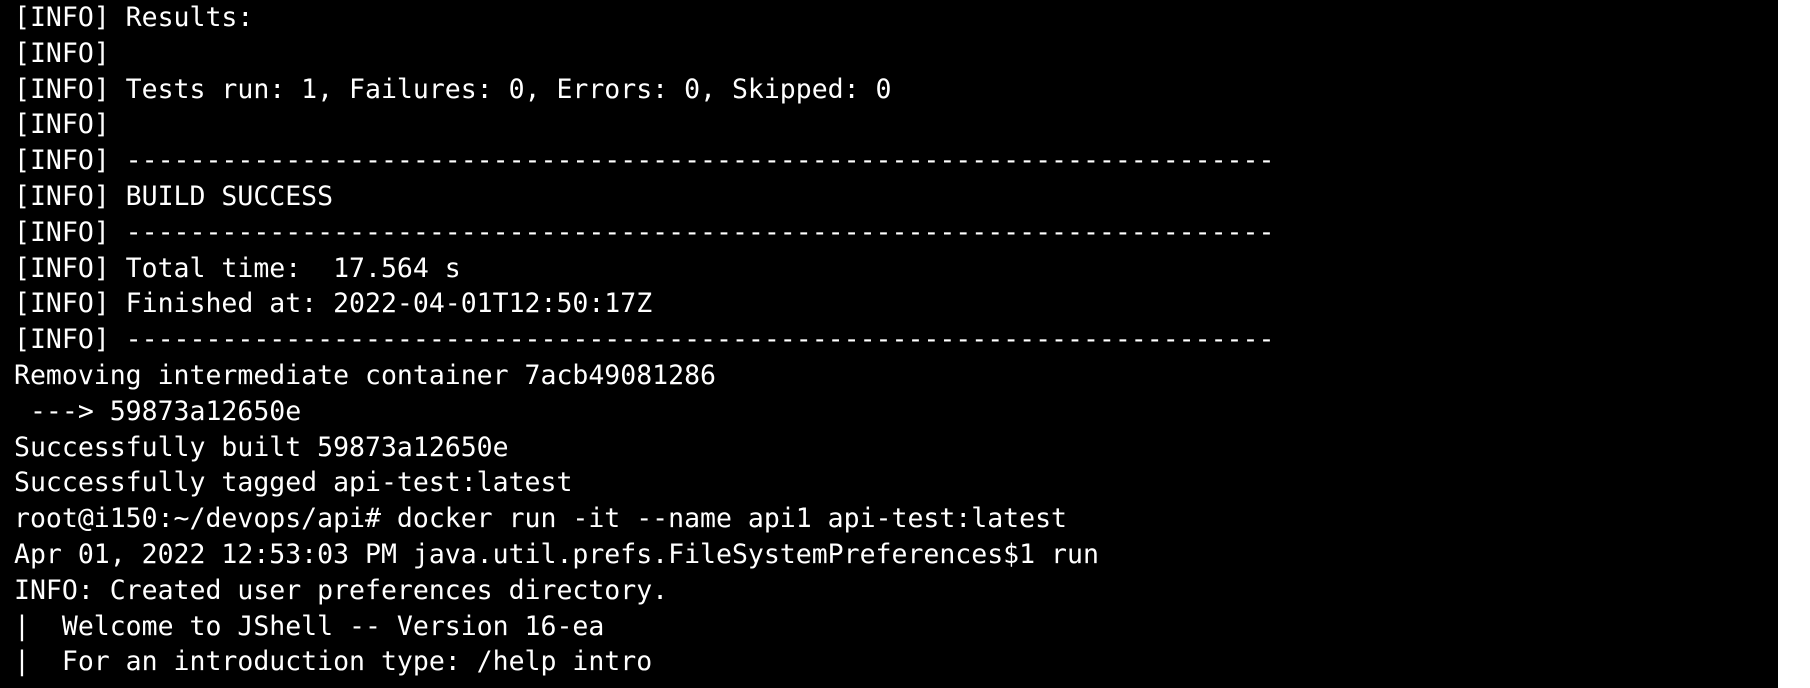 This screenshot has width=1810, height=688. What do you see at coordinates (174, 196) in the screenshot?
I see `terminal-line: [INFO] BUILD SUCCESS` at bounding box center [174, 196].